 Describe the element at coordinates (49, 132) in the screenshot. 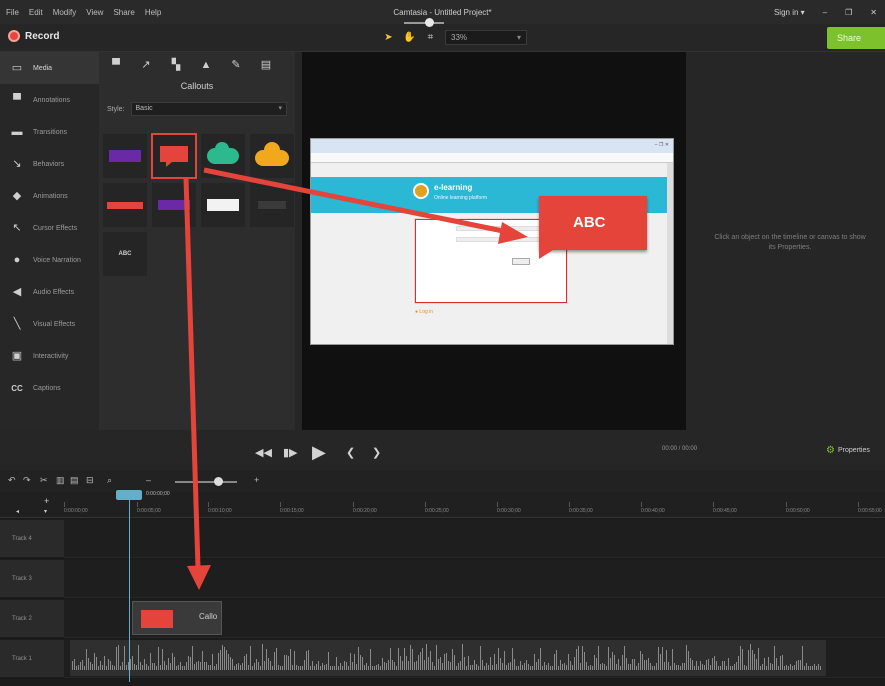

I see `sidebar-item-transitions: ▬ Transitions` at that location.